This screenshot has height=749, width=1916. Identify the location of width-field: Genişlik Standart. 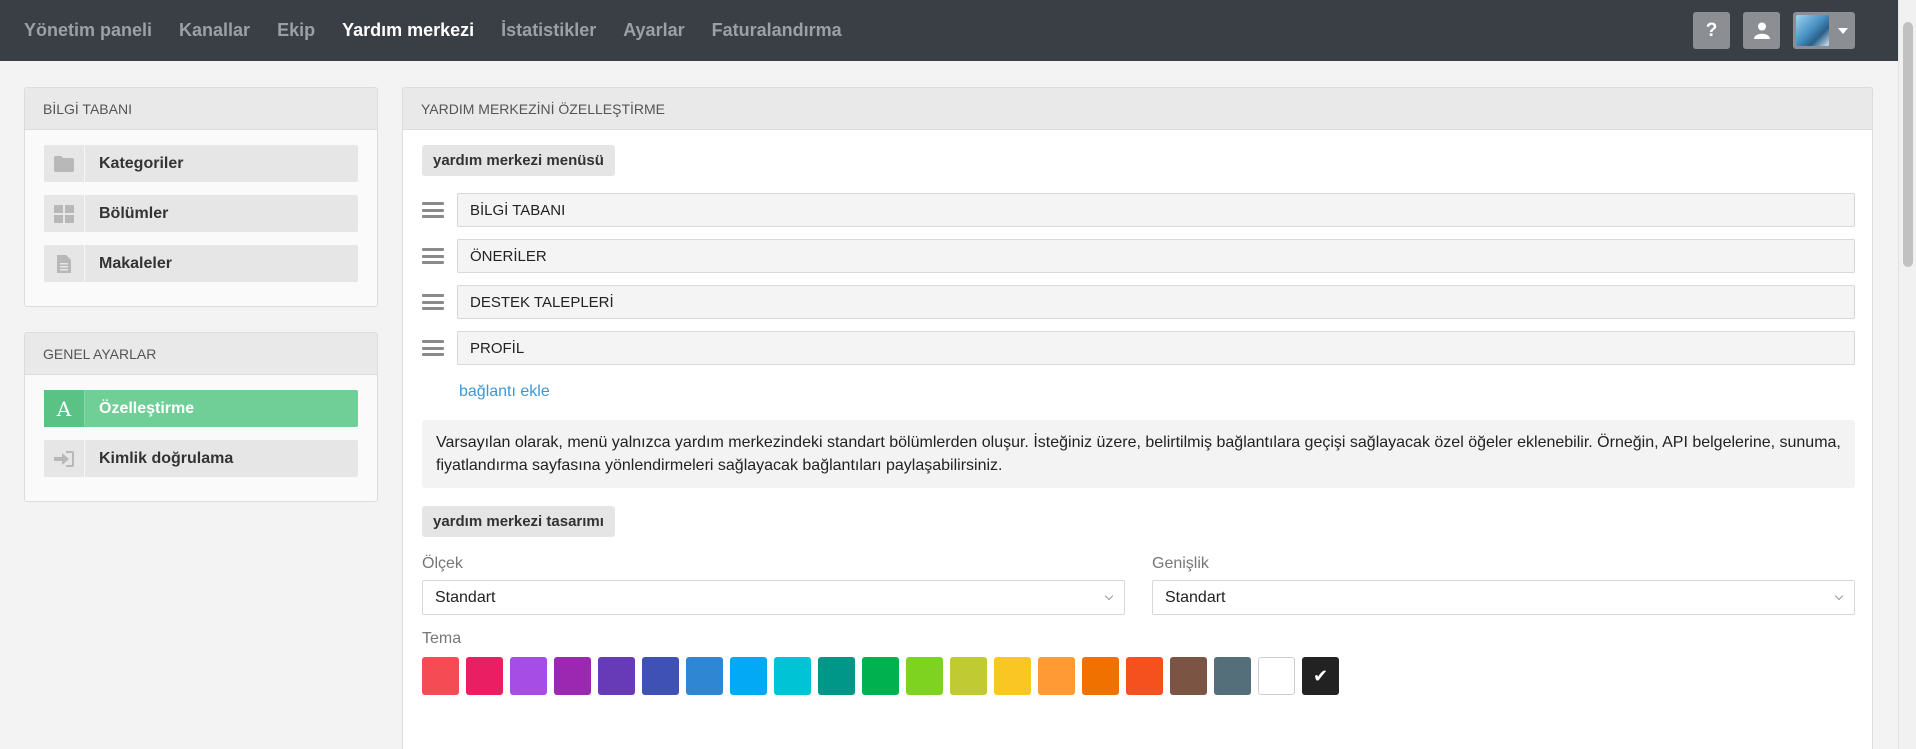
(1503, 585).